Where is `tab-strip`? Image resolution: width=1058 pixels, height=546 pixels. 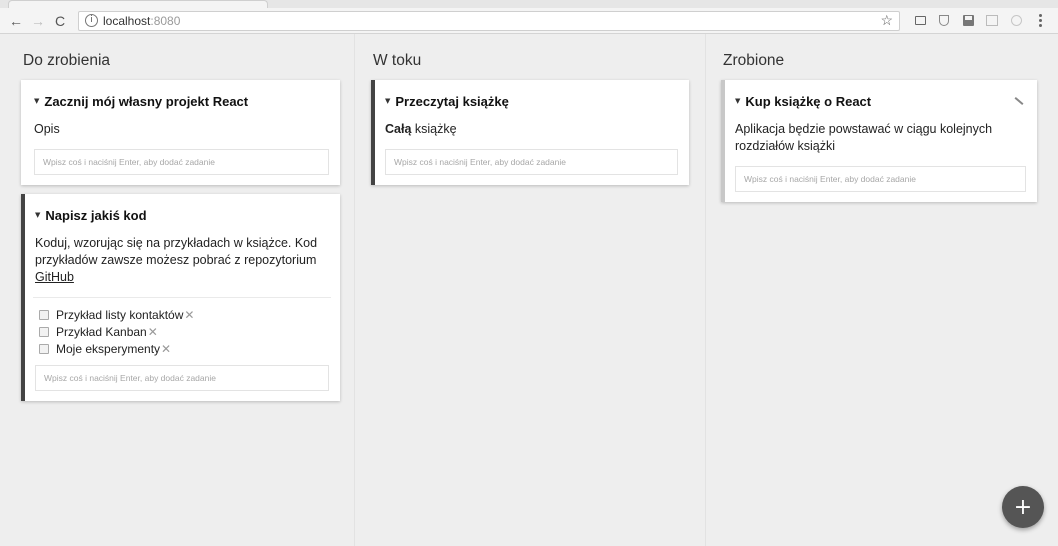 tab-strip is located at coordinates (529, 4).